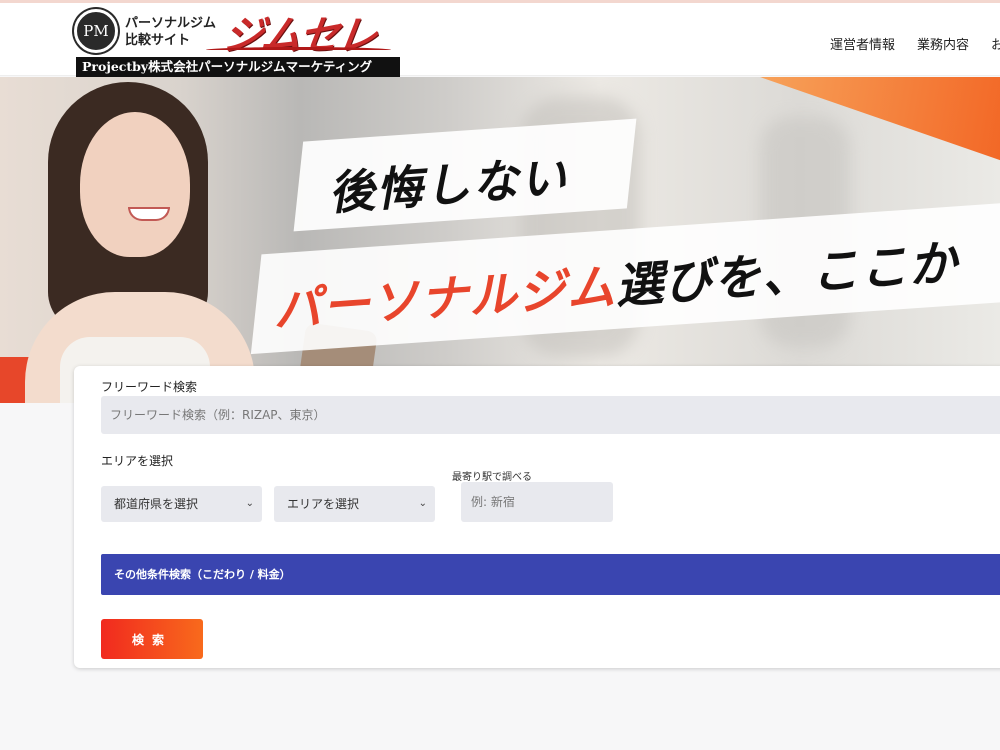  What do you see at coordinates (323, 504) in the screenshot?
I see `area-select-value: エリアを選択` at bounding box center [323, 504].